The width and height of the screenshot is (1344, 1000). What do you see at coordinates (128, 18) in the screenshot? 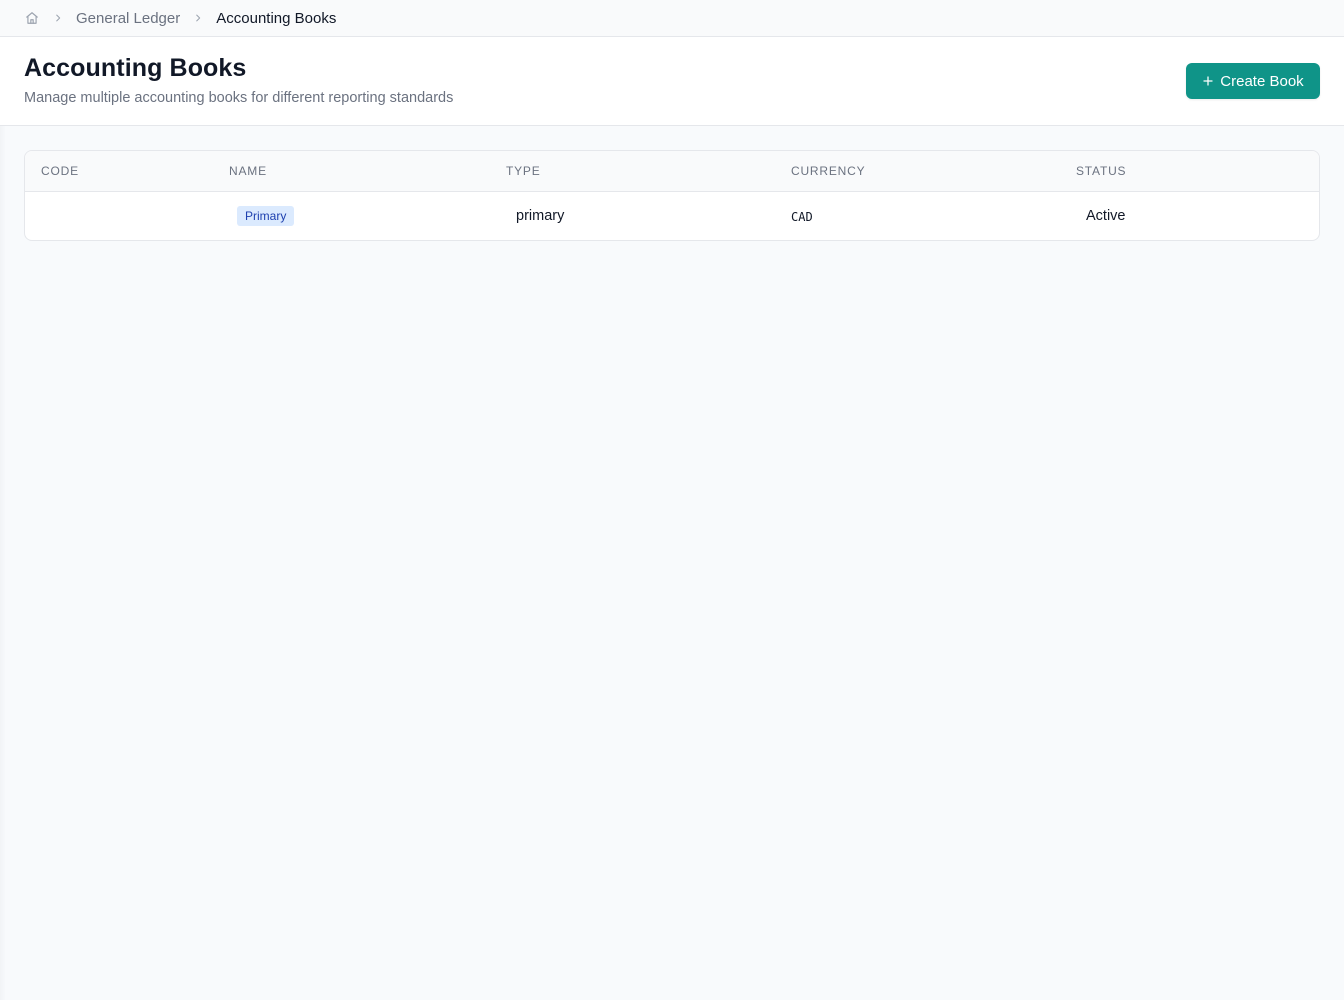
I see `breadcrumb-general-ledger: General Ledger` at bounding box center [128, 18].